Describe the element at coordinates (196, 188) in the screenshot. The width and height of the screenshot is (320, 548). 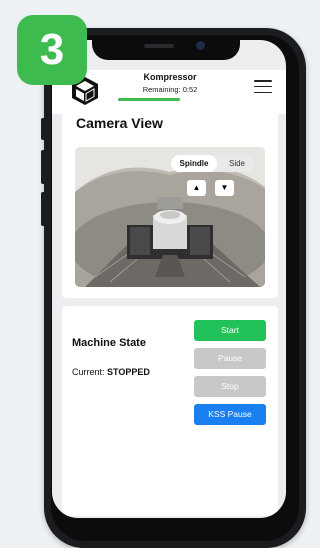
I see `camera-up-button: ▲` at that location.